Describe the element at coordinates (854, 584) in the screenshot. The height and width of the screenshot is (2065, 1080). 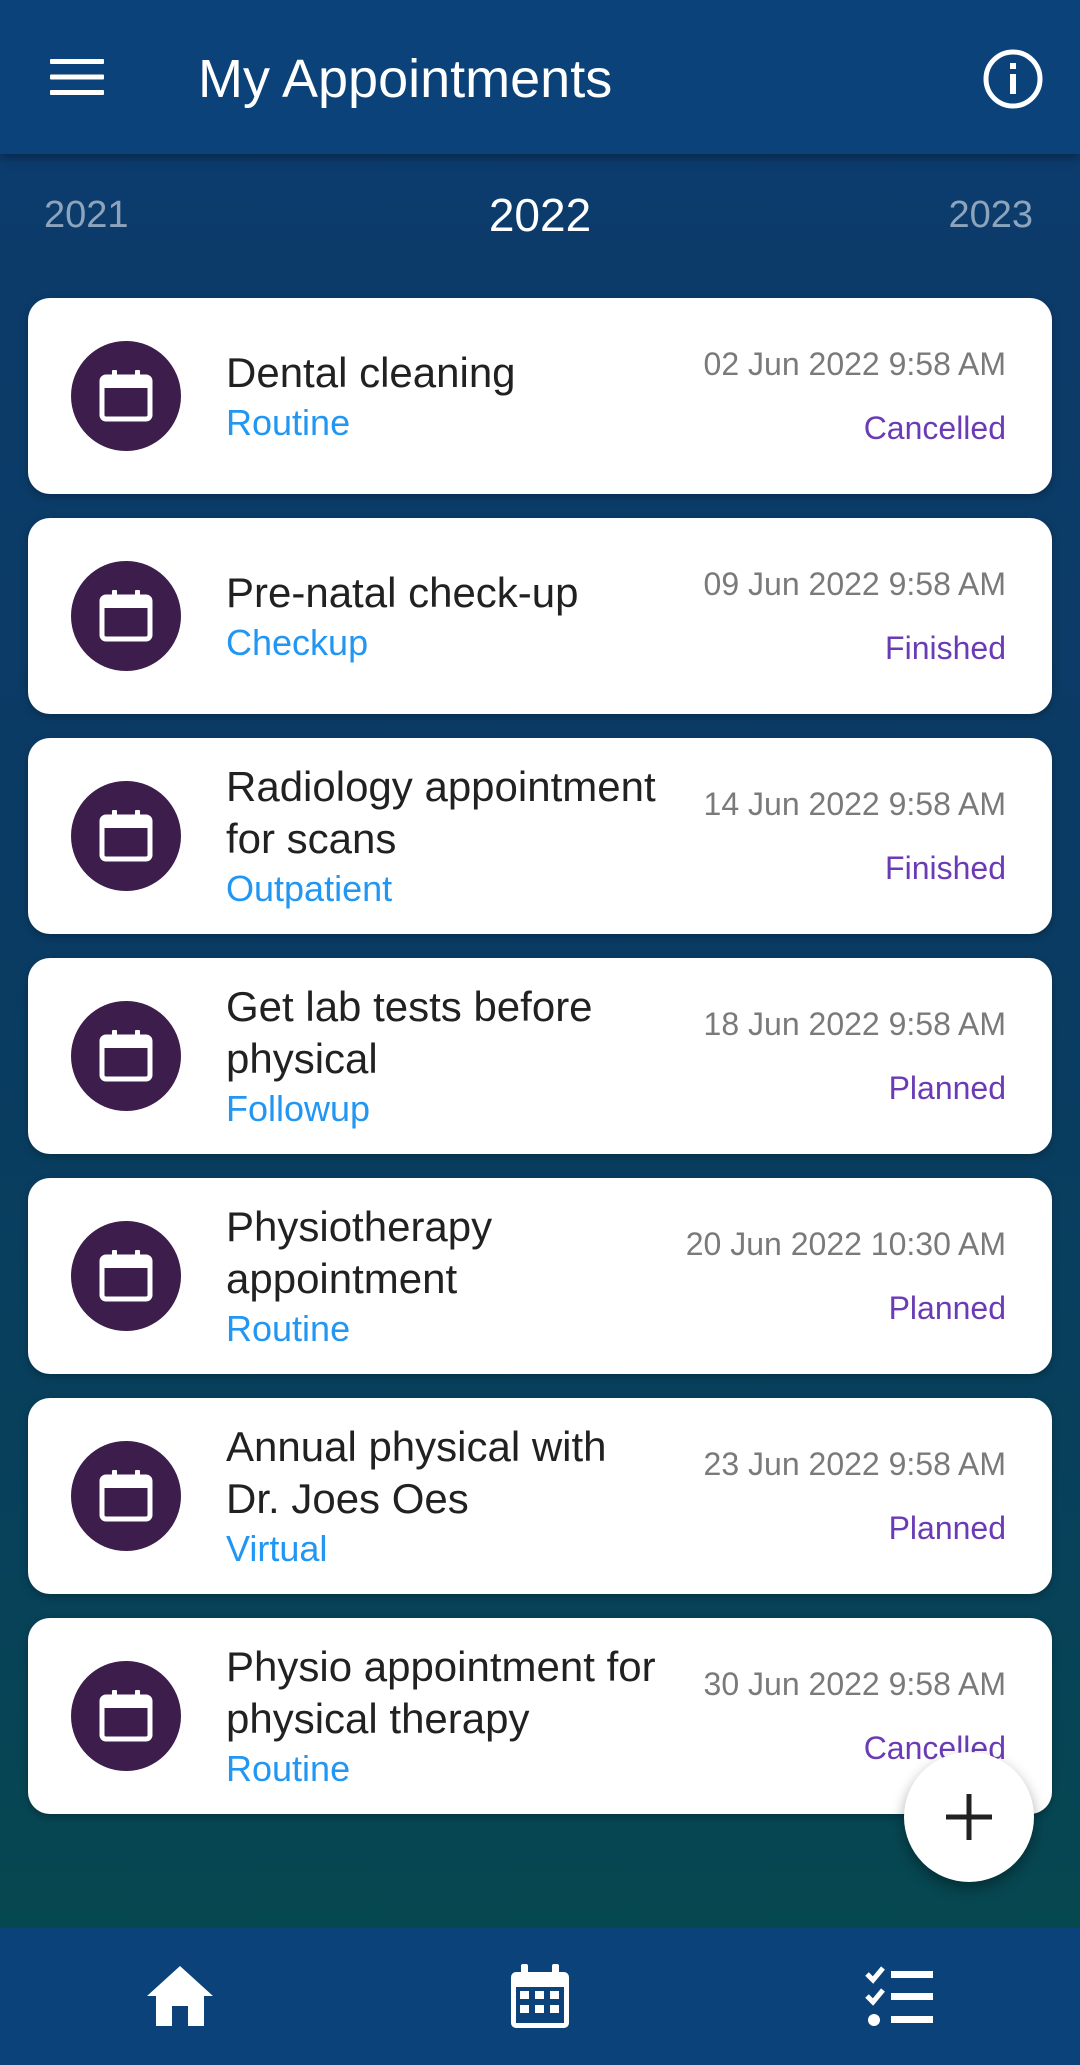
I see `appointment-datetime: 09 Jun 2022 9:58 AM` at that location.